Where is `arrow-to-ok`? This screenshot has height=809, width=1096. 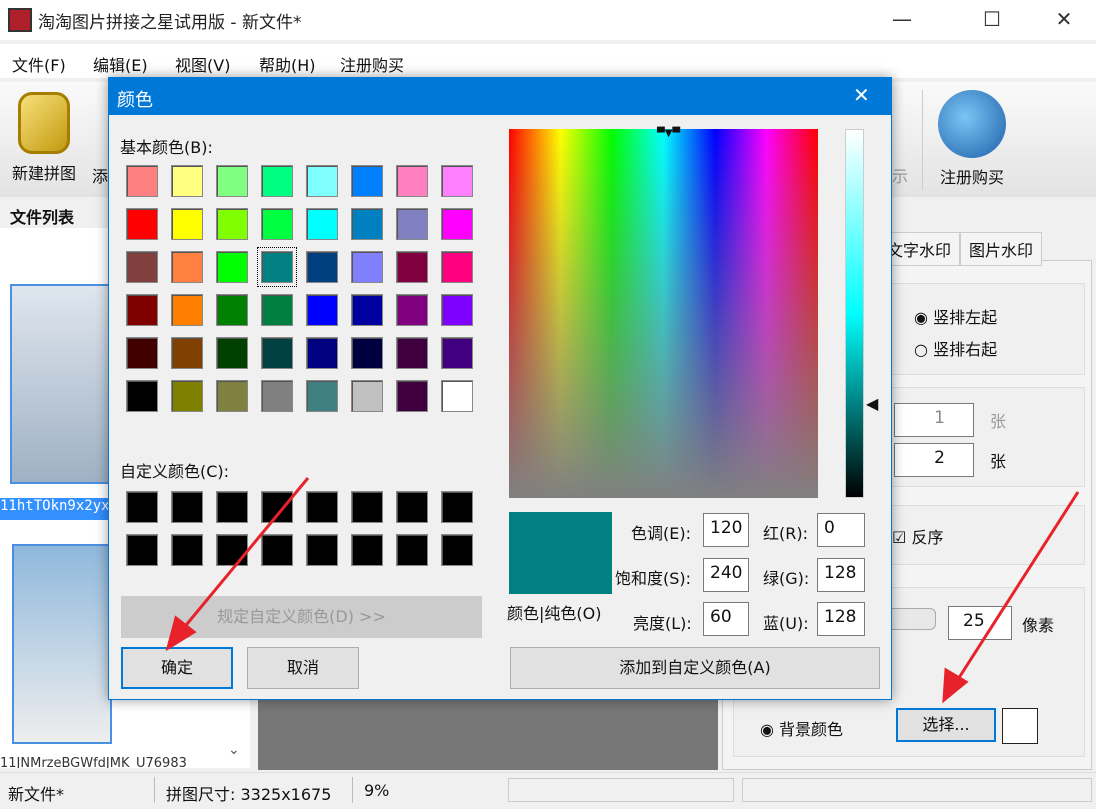
arrow-to-ok is located at coordinates (245, 554).